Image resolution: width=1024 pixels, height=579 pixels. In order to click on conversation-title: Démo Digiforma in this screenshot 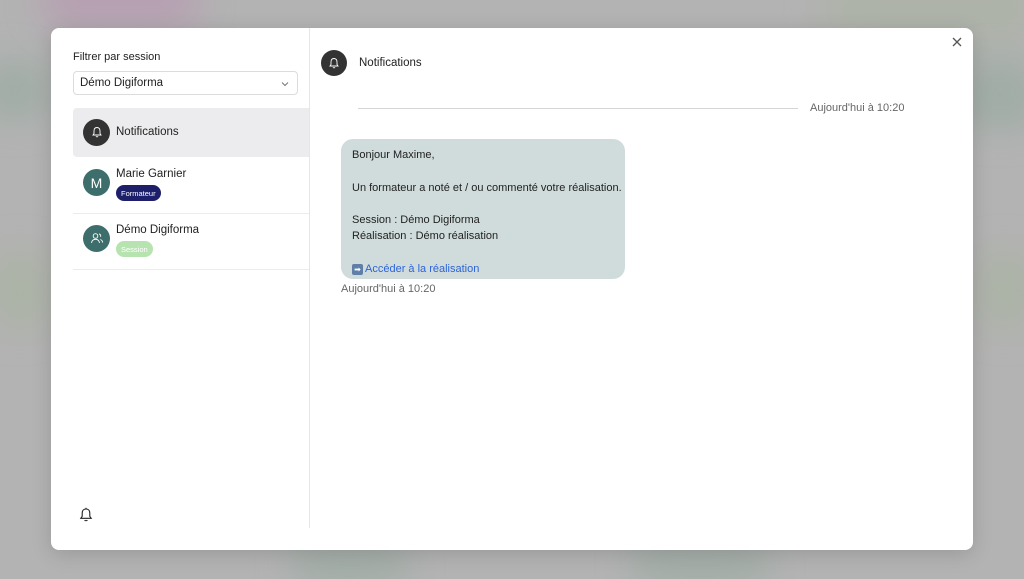, I will do `click(158, 230)`.